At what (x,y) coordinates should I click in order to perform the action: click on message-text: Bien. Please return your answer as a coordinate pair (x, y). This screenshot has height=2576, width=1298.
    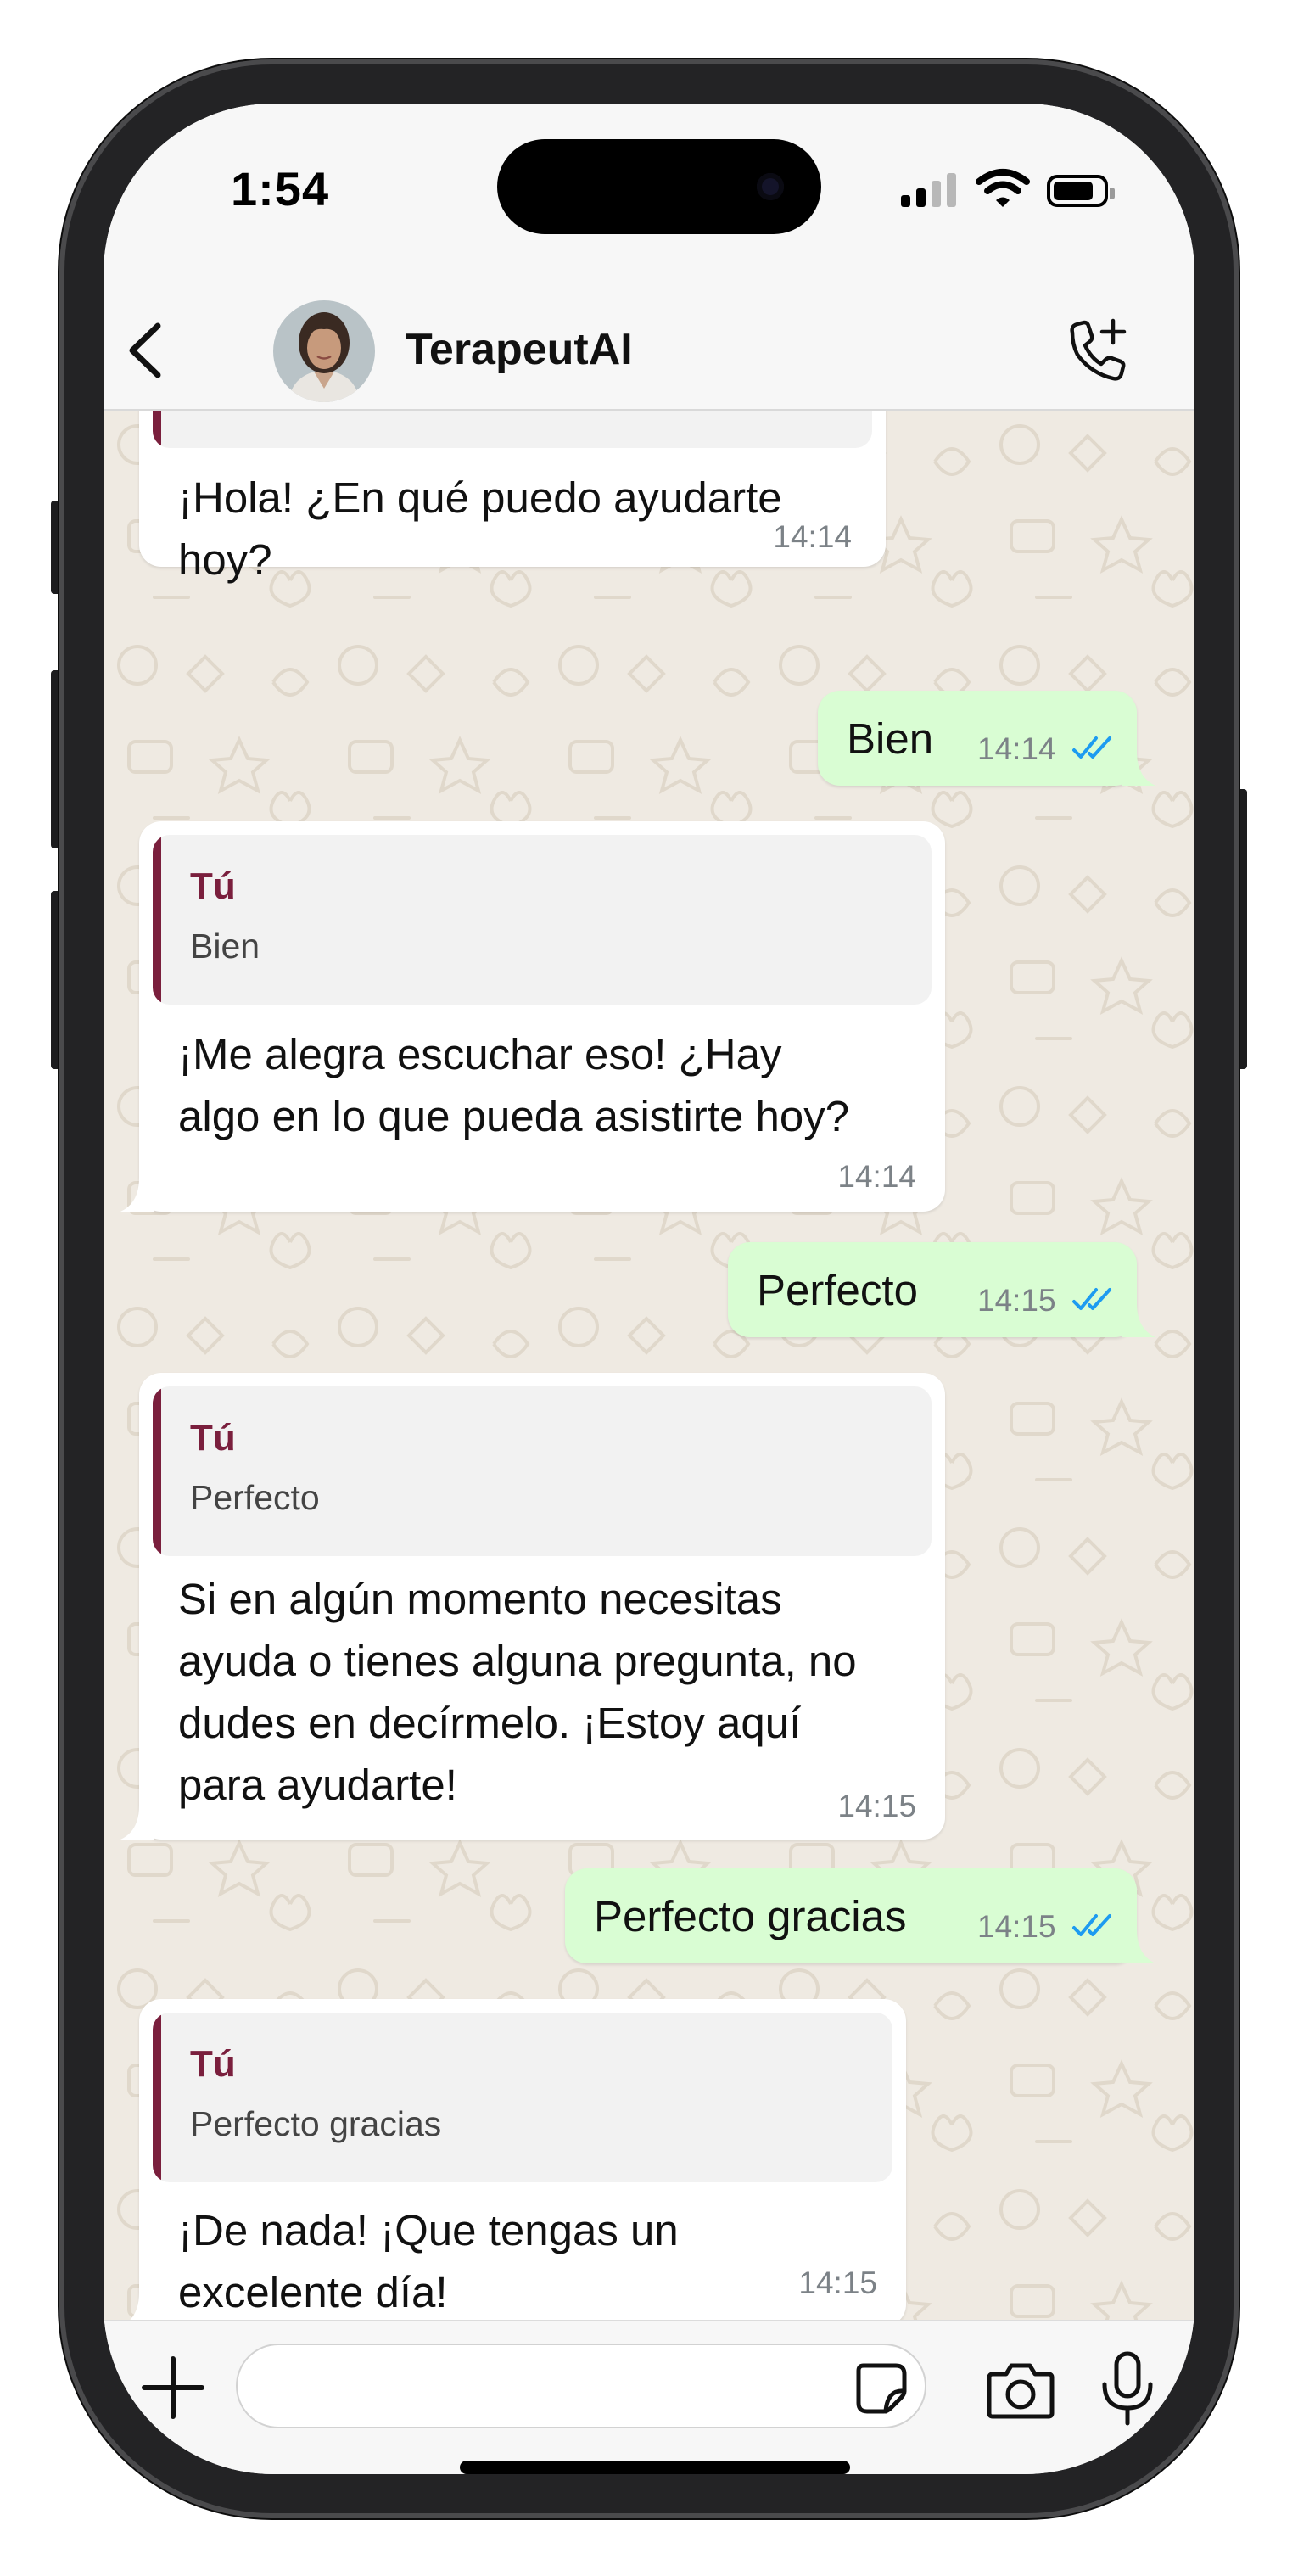
    Looking at the image, I should click on (891, 738).